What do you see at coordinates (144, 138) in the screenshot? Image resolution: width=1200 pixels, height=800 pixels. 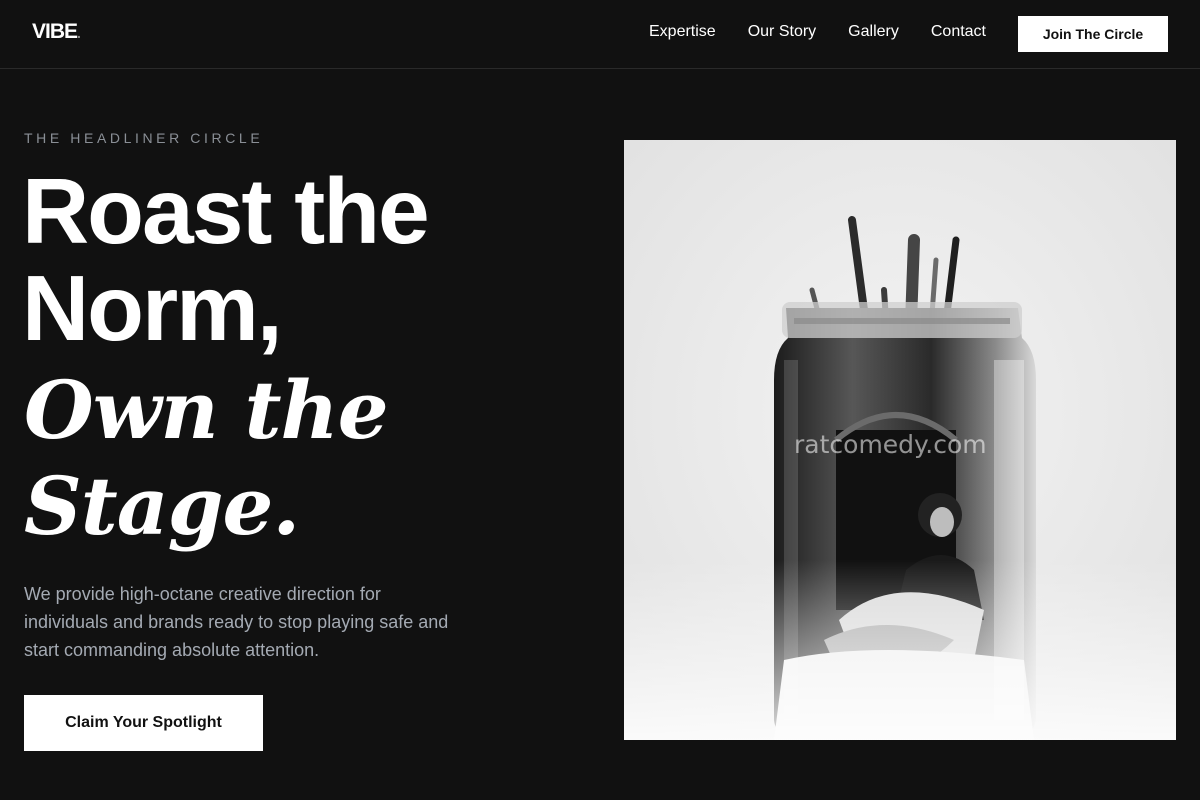 I see `hero-eyebrow: THE HEADLINER CIRCLE` at bounding box center [144, 138].